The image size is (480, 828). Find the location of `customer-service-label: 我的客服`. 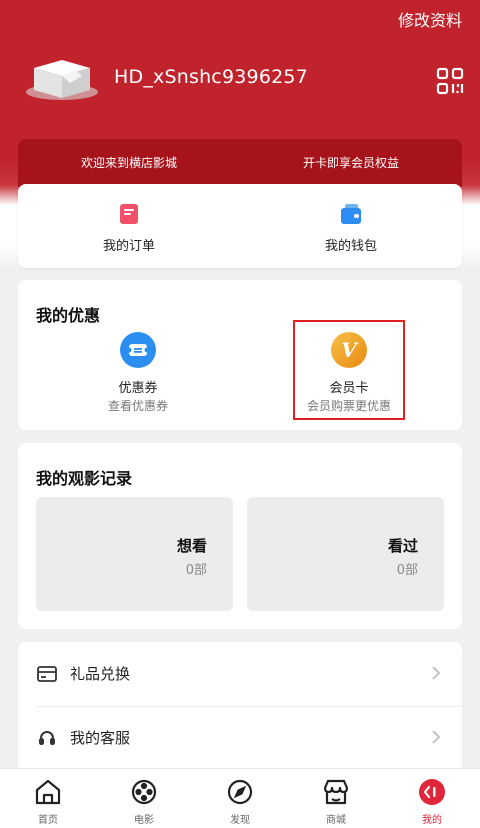

customer-service-label: 我的客服 is located at coordinates (100, 738).